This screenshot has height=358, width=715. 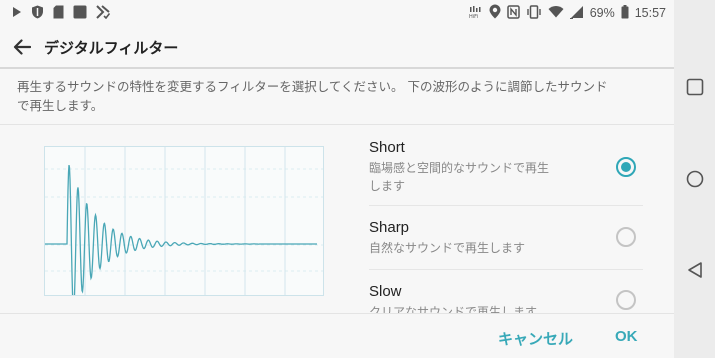 What do you see at coordinates (535, 338) in the screenshot?
I see `cancel-button: キャンセル` at bounding box center [535, 338].